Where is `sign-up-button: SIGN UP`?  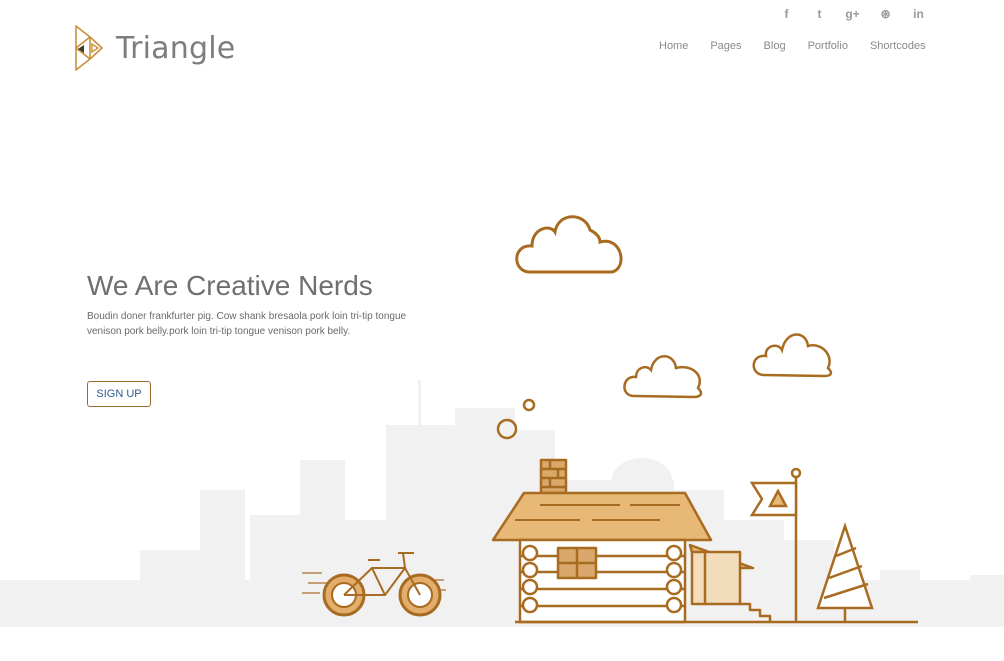 sign-up-button: SIGN UP is located at coordinates (119, 394).